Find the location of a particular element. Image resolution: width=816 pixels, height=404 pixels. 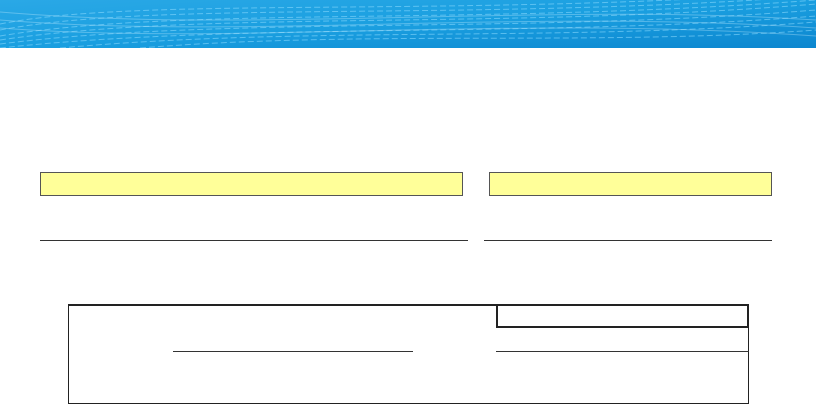

top-right-field is located at coordinates (622, 316).